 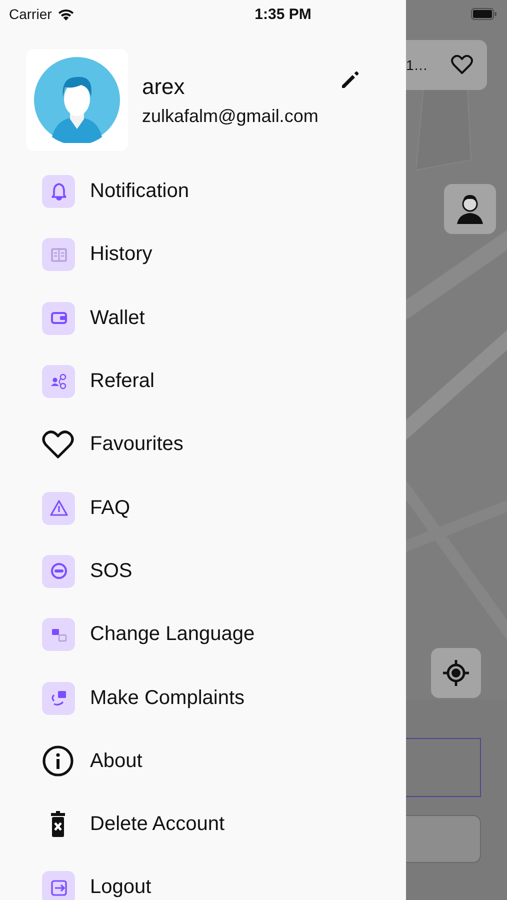 I want to click on menu-item: History, so click(x=203, y=255).